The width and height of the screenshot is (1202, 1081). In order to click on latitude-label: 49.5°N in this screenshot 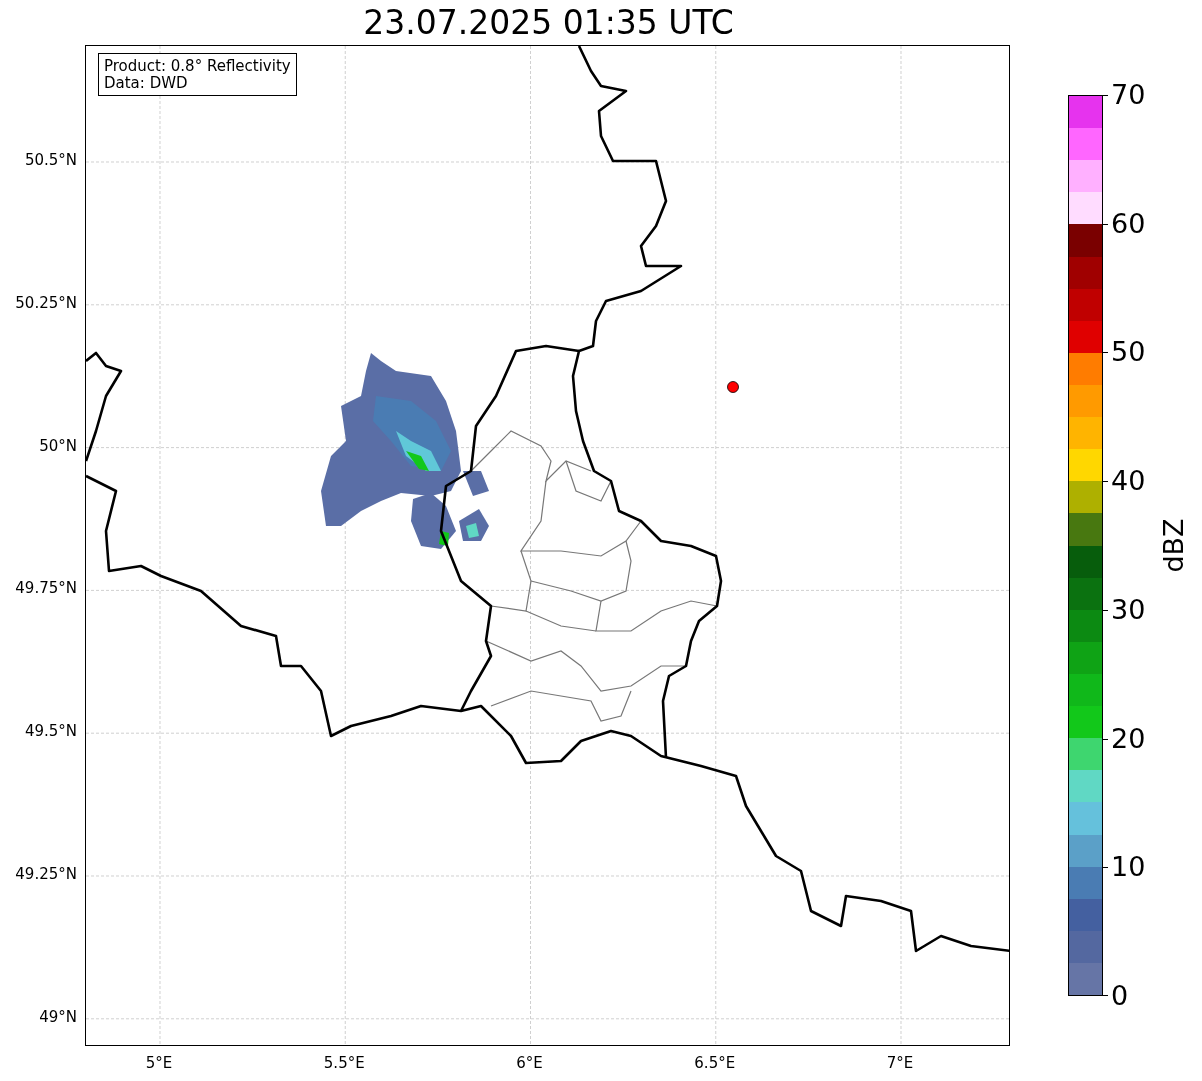, I will do `click(50, 732)`.